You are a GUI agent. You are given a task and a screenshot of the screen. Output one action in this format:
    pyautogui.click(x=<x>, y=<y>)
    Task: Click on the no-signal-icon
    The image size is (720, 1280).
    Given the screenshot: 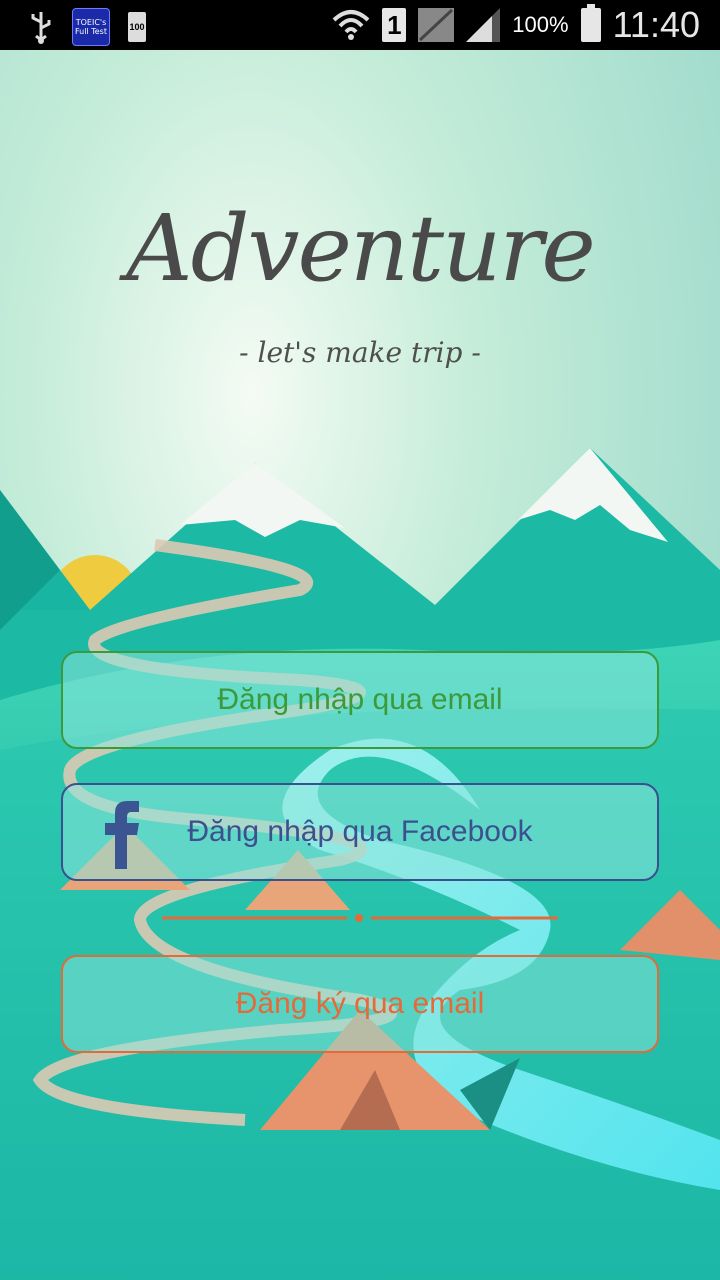 What is the action you would take?
    pyautogui.click(x=436, y=25)
    